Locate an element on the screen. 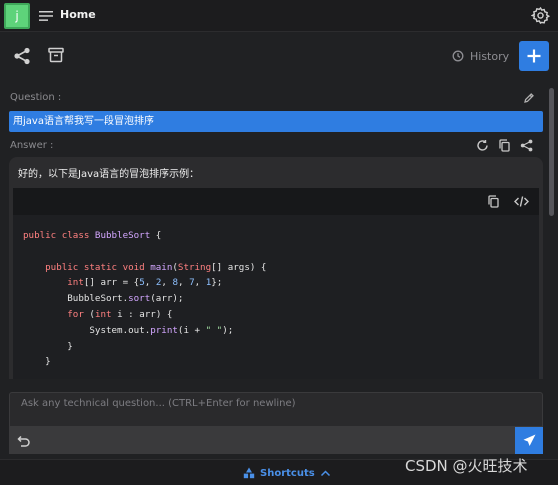 The image size is (558, 485). code-line: System.out.print(i + " "); is located at coordinates (144, 331).